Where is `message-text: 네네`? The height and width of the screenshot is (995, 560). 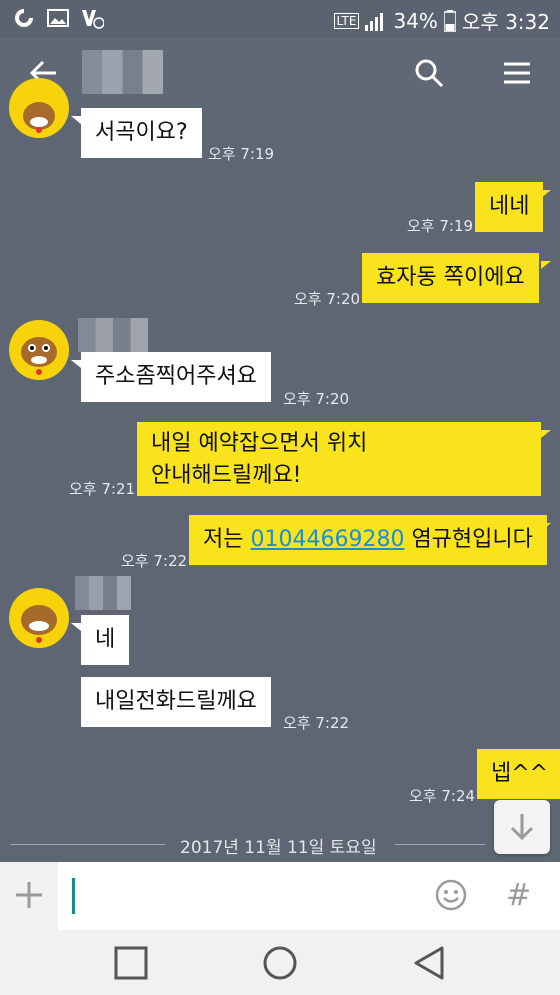 message-text: 네네 is located at coordinates (509, 206).